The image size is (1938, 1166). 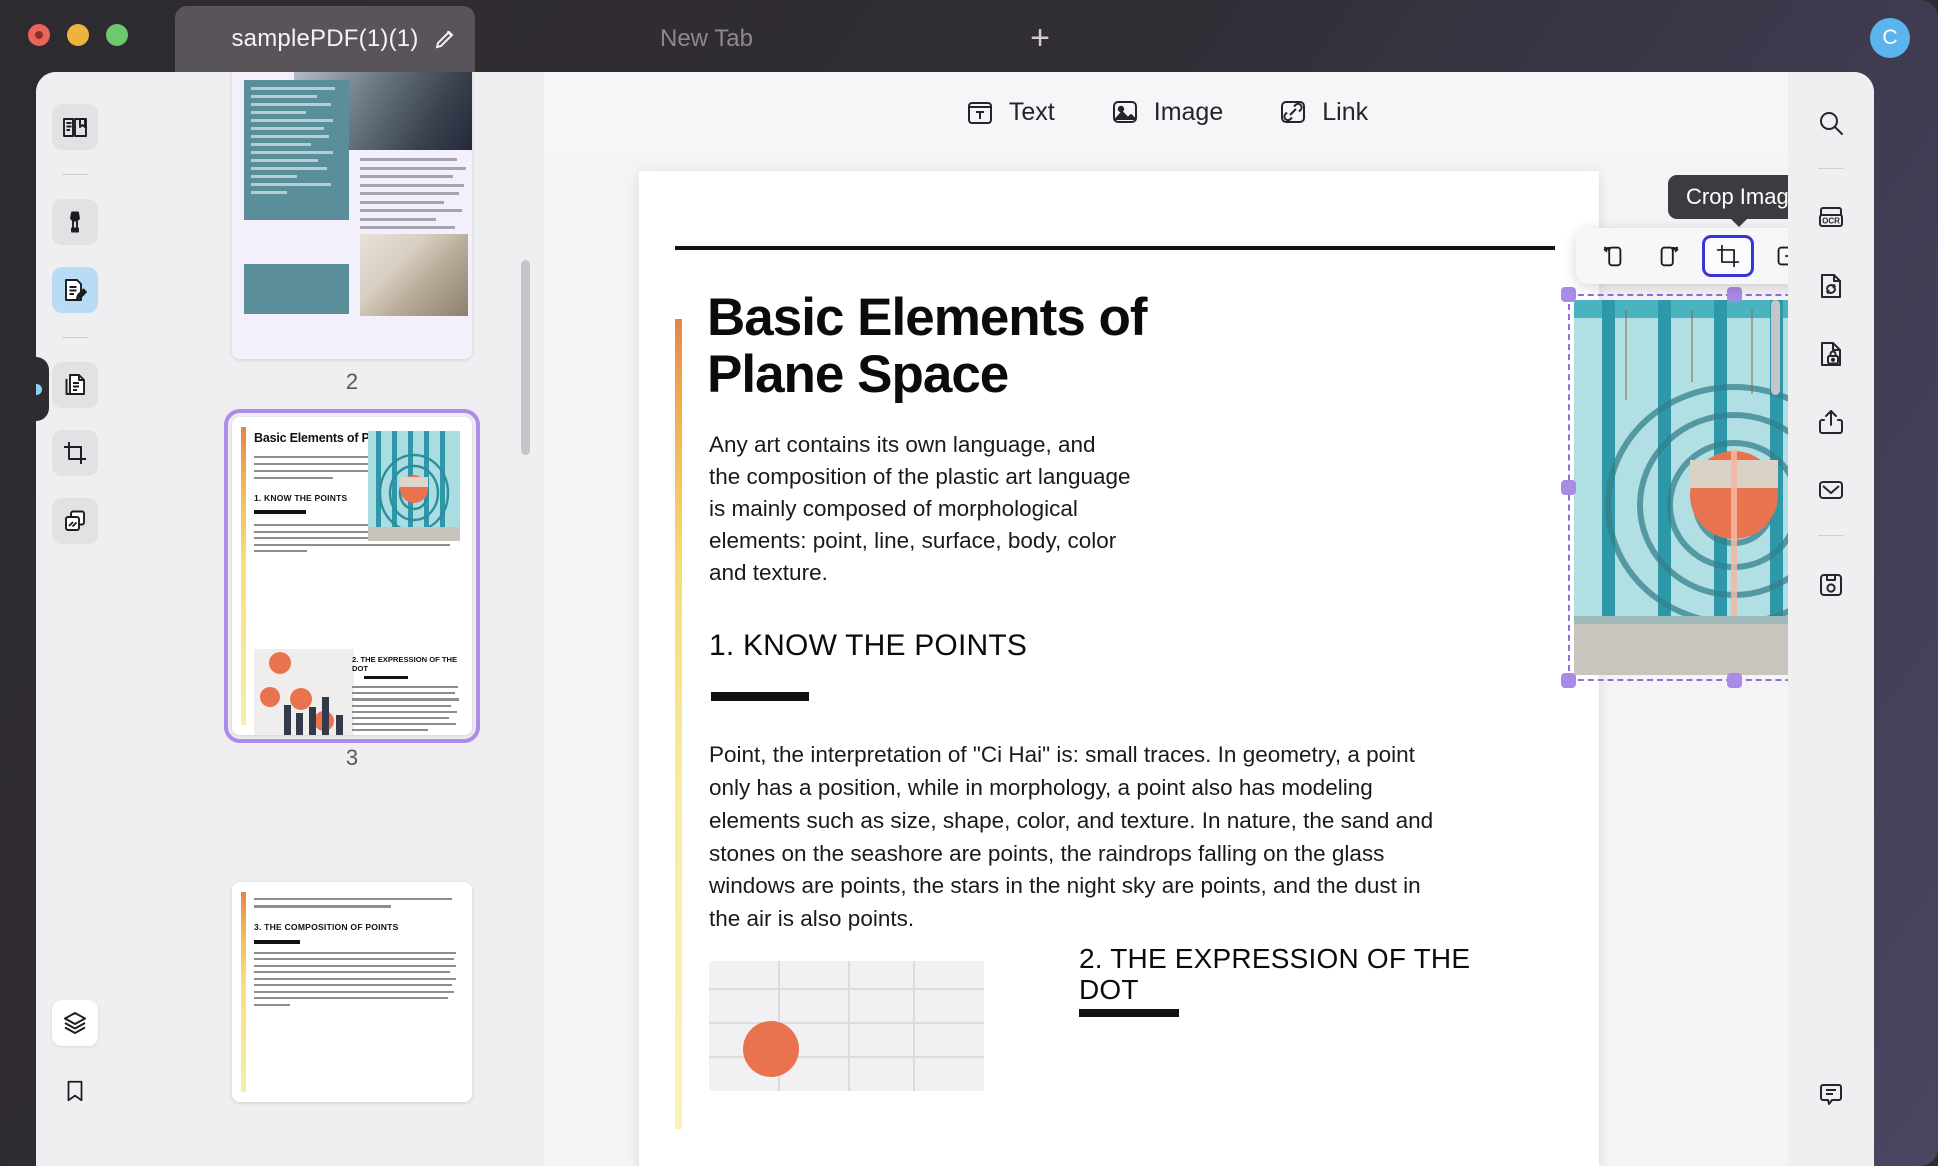 What do you see at coordinates (1780, 256) in the screenshot?
I see `extract-icon` at bounding box center [1780, 256].